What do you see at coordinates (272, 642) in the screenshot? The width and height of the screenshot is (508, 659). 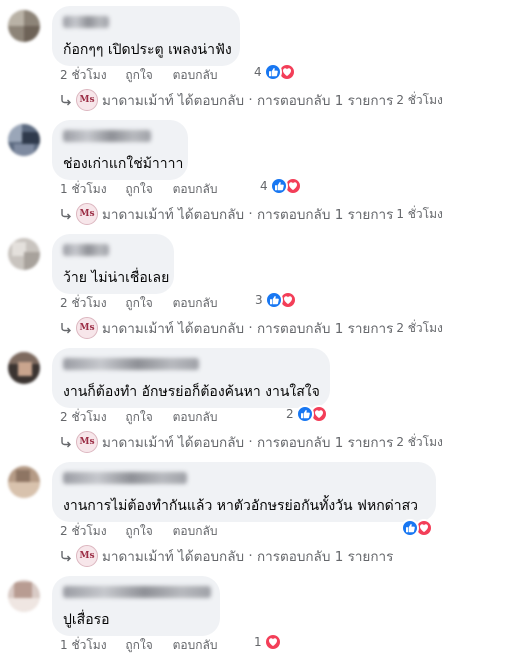 I see `love-icon` at bounding box center [272, 642].